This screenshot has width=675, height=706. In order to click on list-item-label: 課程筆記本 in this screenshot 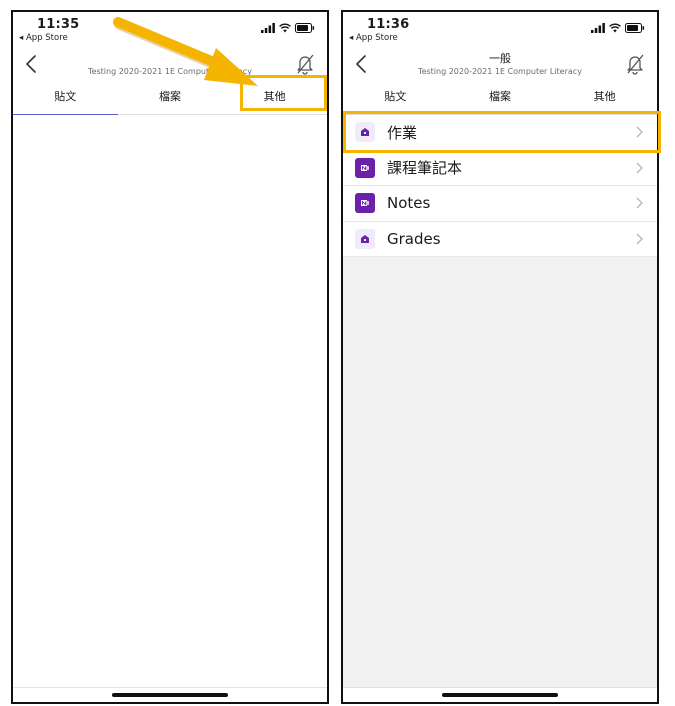, I will do `click(425, 168)`.